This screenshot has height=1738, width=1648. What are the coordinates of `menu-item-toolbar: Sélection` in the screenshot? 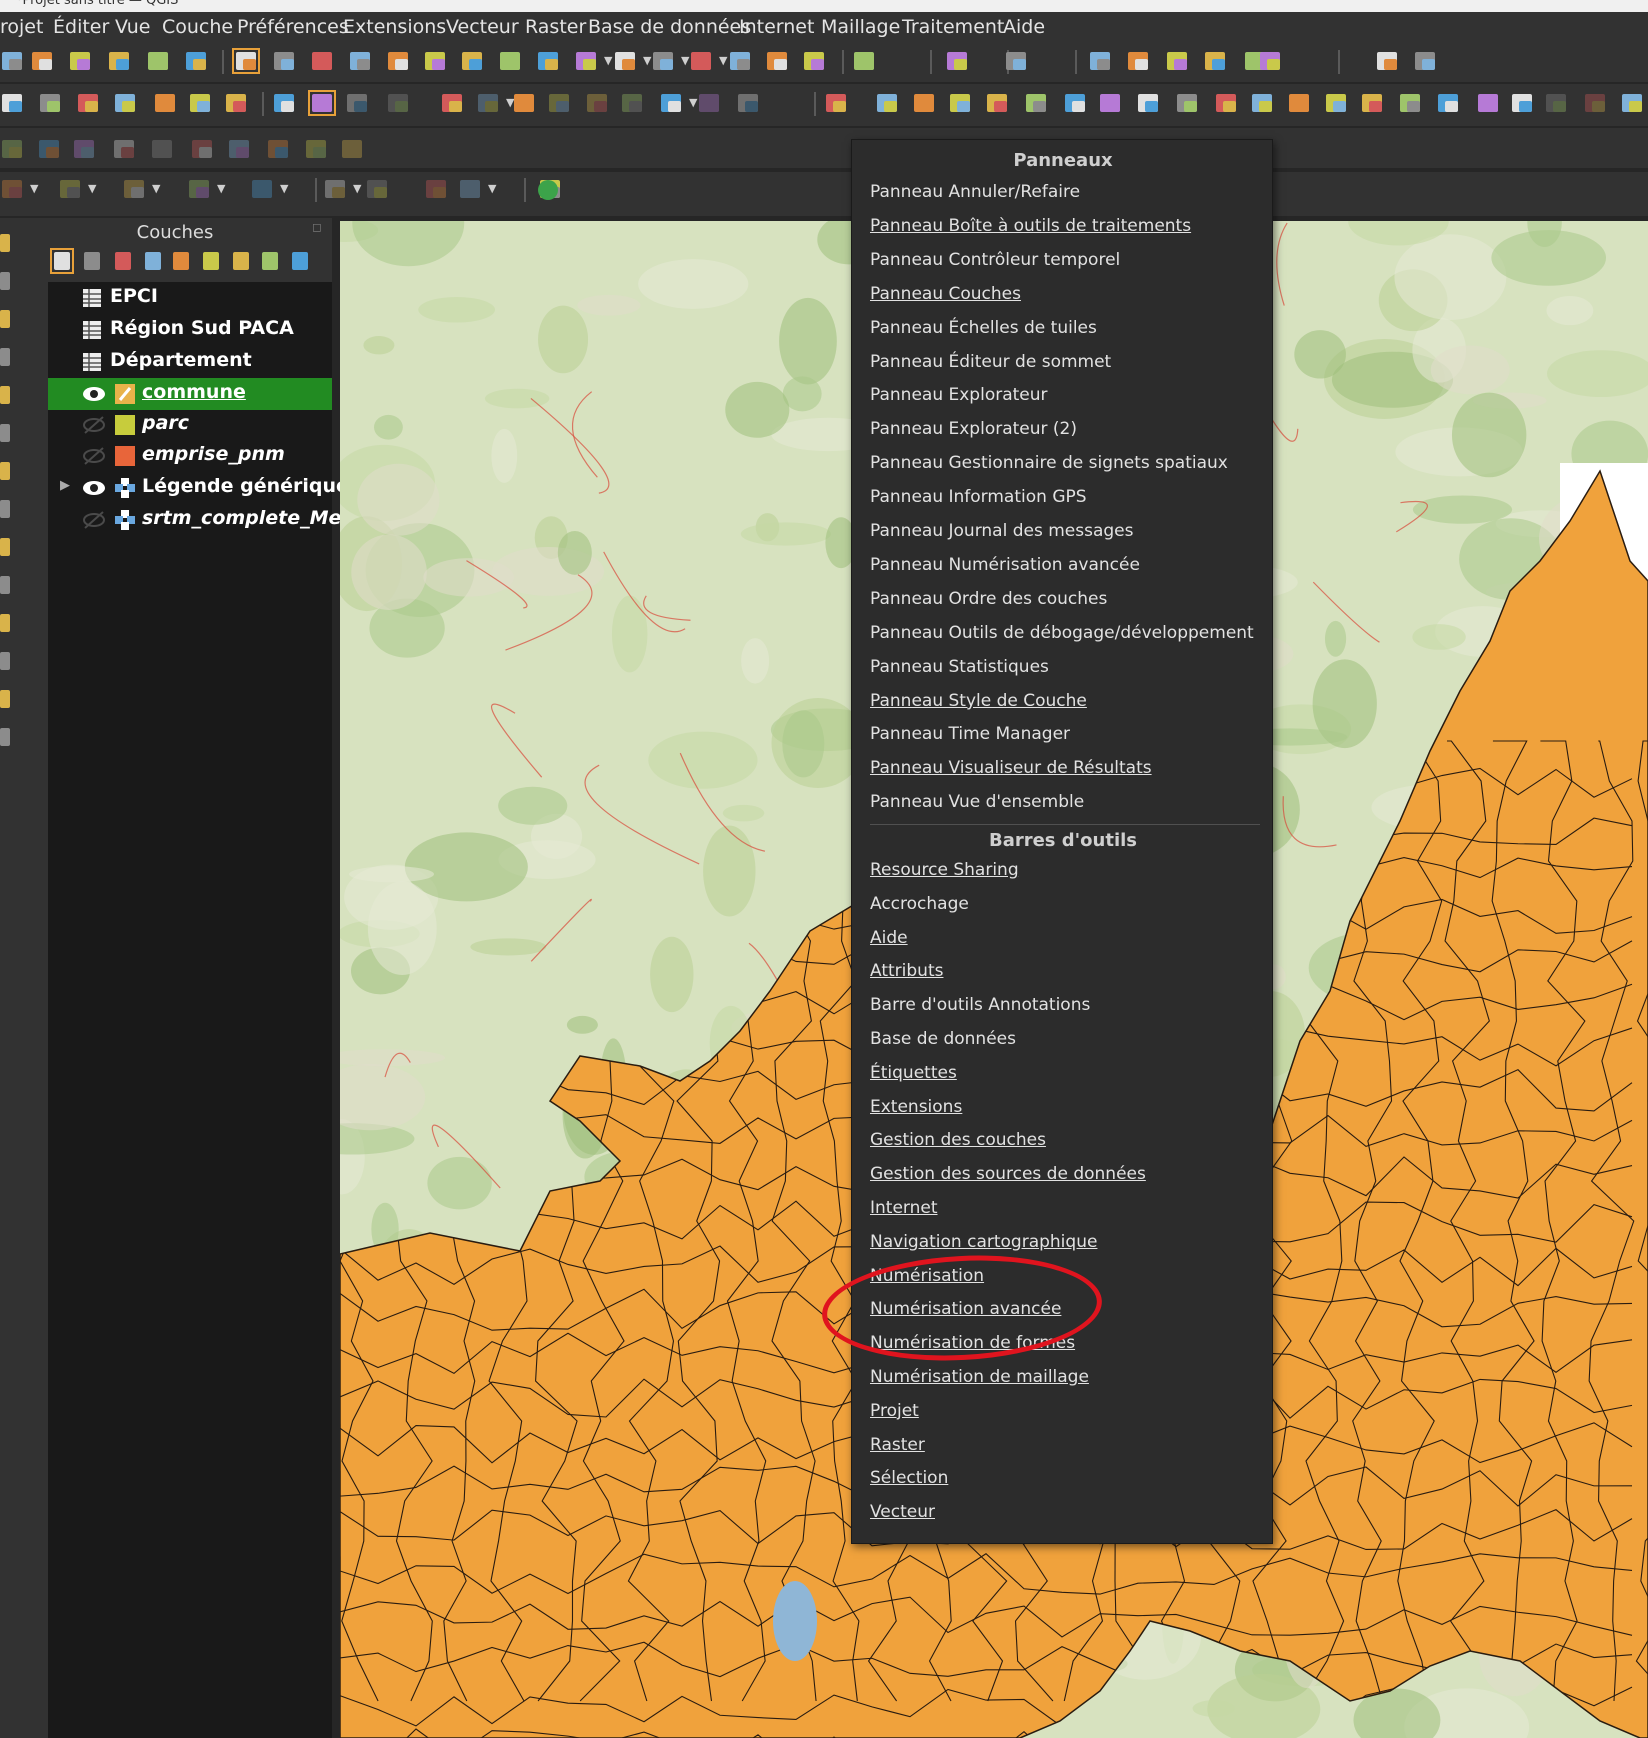 It's located at (909, 1478).